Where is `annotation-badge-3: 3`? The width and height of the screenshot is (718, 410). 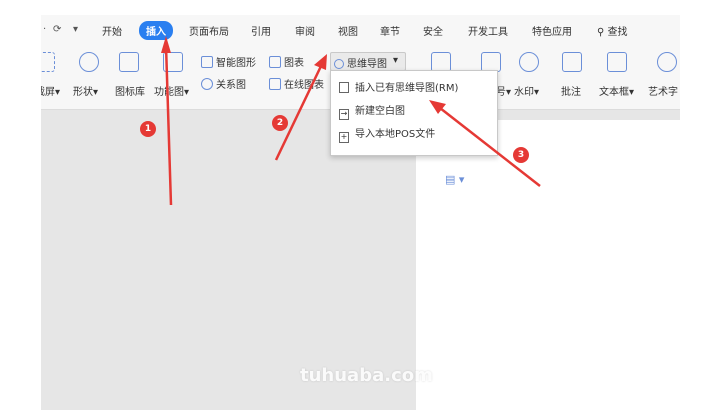 annotation-badge-3: 3 is located at coordinates (521, 155).